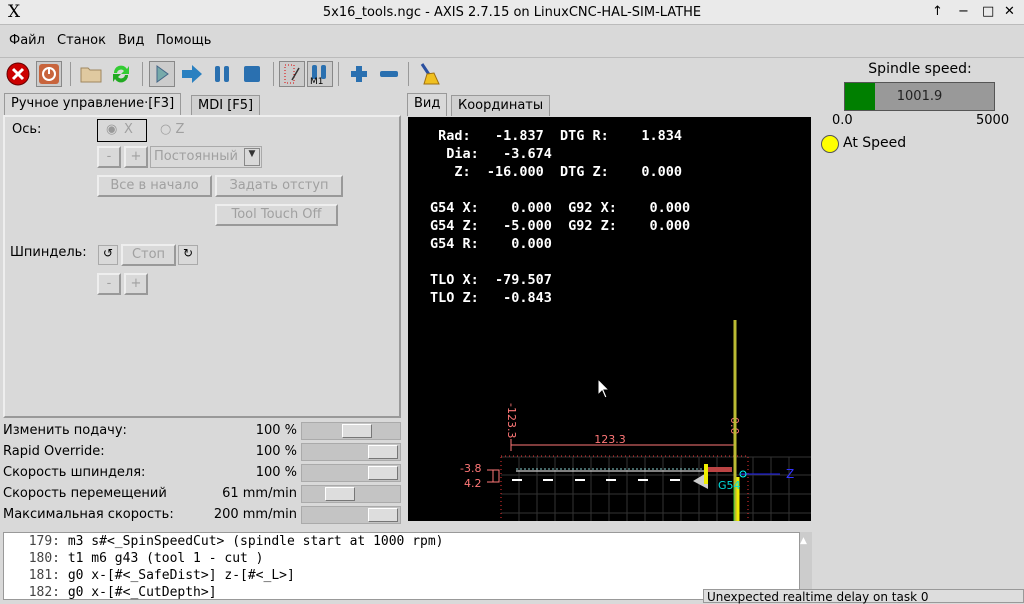  I want to click on override-row: Rapid Override: 100 %, so click(202, 452).